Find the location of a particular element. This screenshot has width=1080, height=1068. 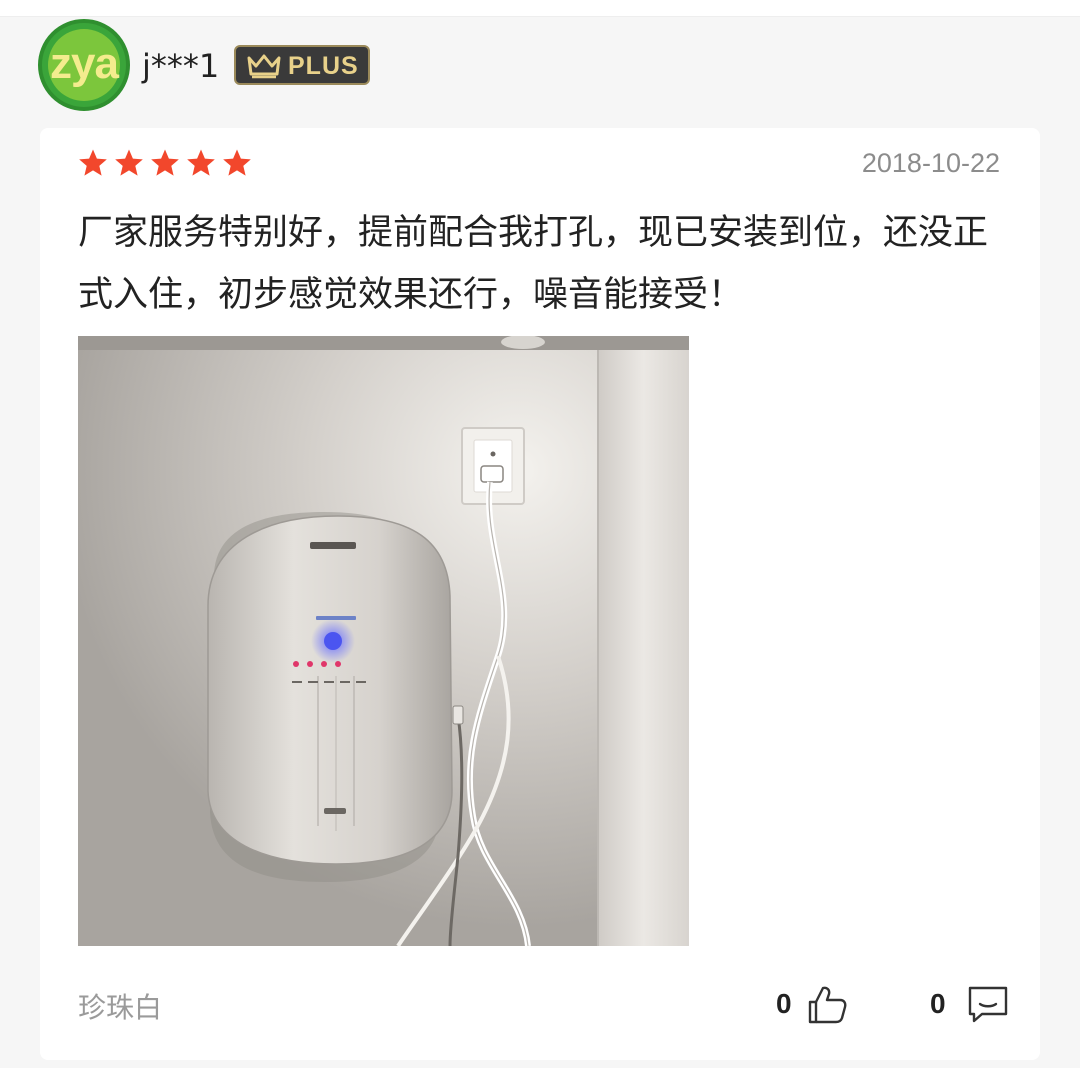

review-header: zya j***1 PLUS is located at coordinates (540, 67).